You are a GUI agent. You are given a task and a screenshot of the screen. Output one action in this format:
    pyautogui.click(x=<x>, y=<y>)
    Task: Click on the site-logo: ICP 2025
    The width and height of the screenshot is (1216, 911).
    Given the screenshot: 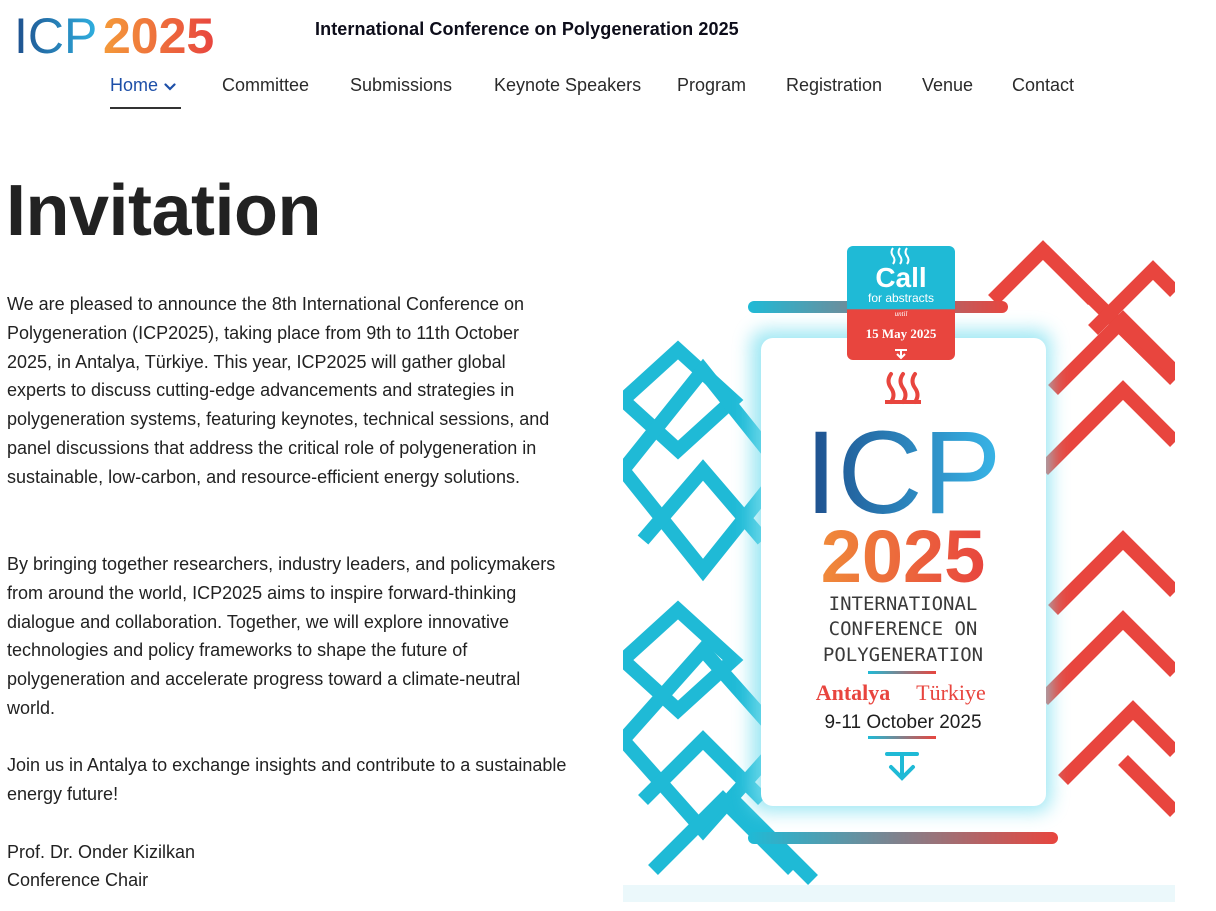 What is the action you would take?
    pyautogui.click(x=134, y=36)
    